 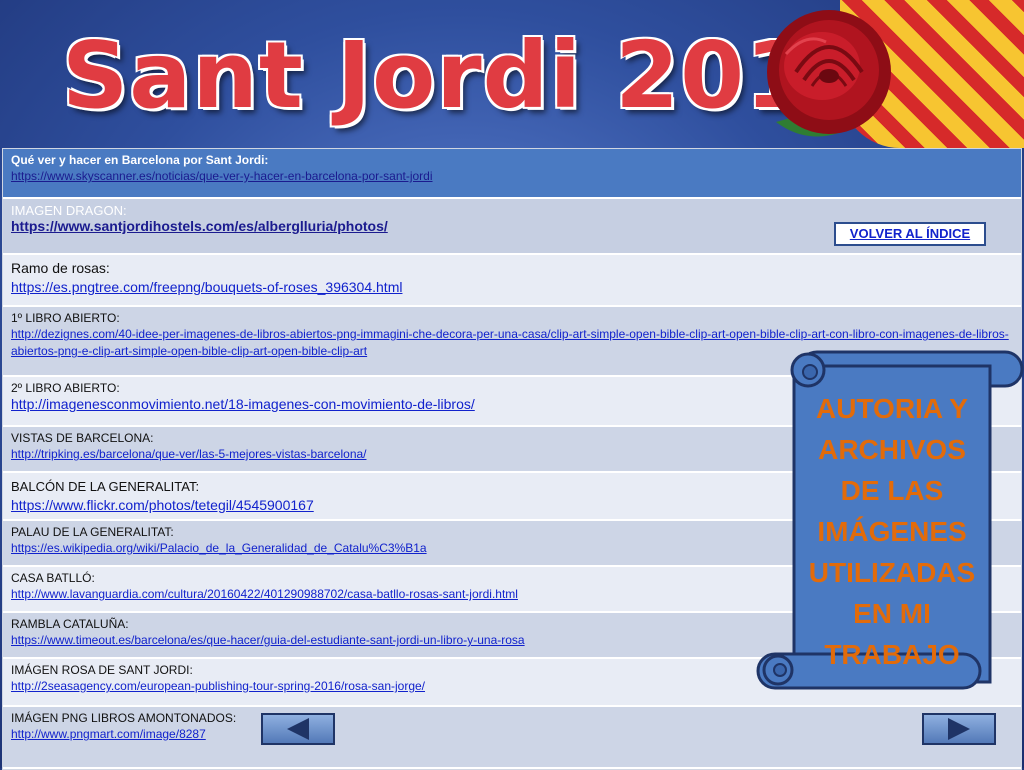 What do you see at coordinates (512, 734) in the screenshot?
I see `row-link: http://www.pngmart.com/image/8287` at bounding box center [512, 734].